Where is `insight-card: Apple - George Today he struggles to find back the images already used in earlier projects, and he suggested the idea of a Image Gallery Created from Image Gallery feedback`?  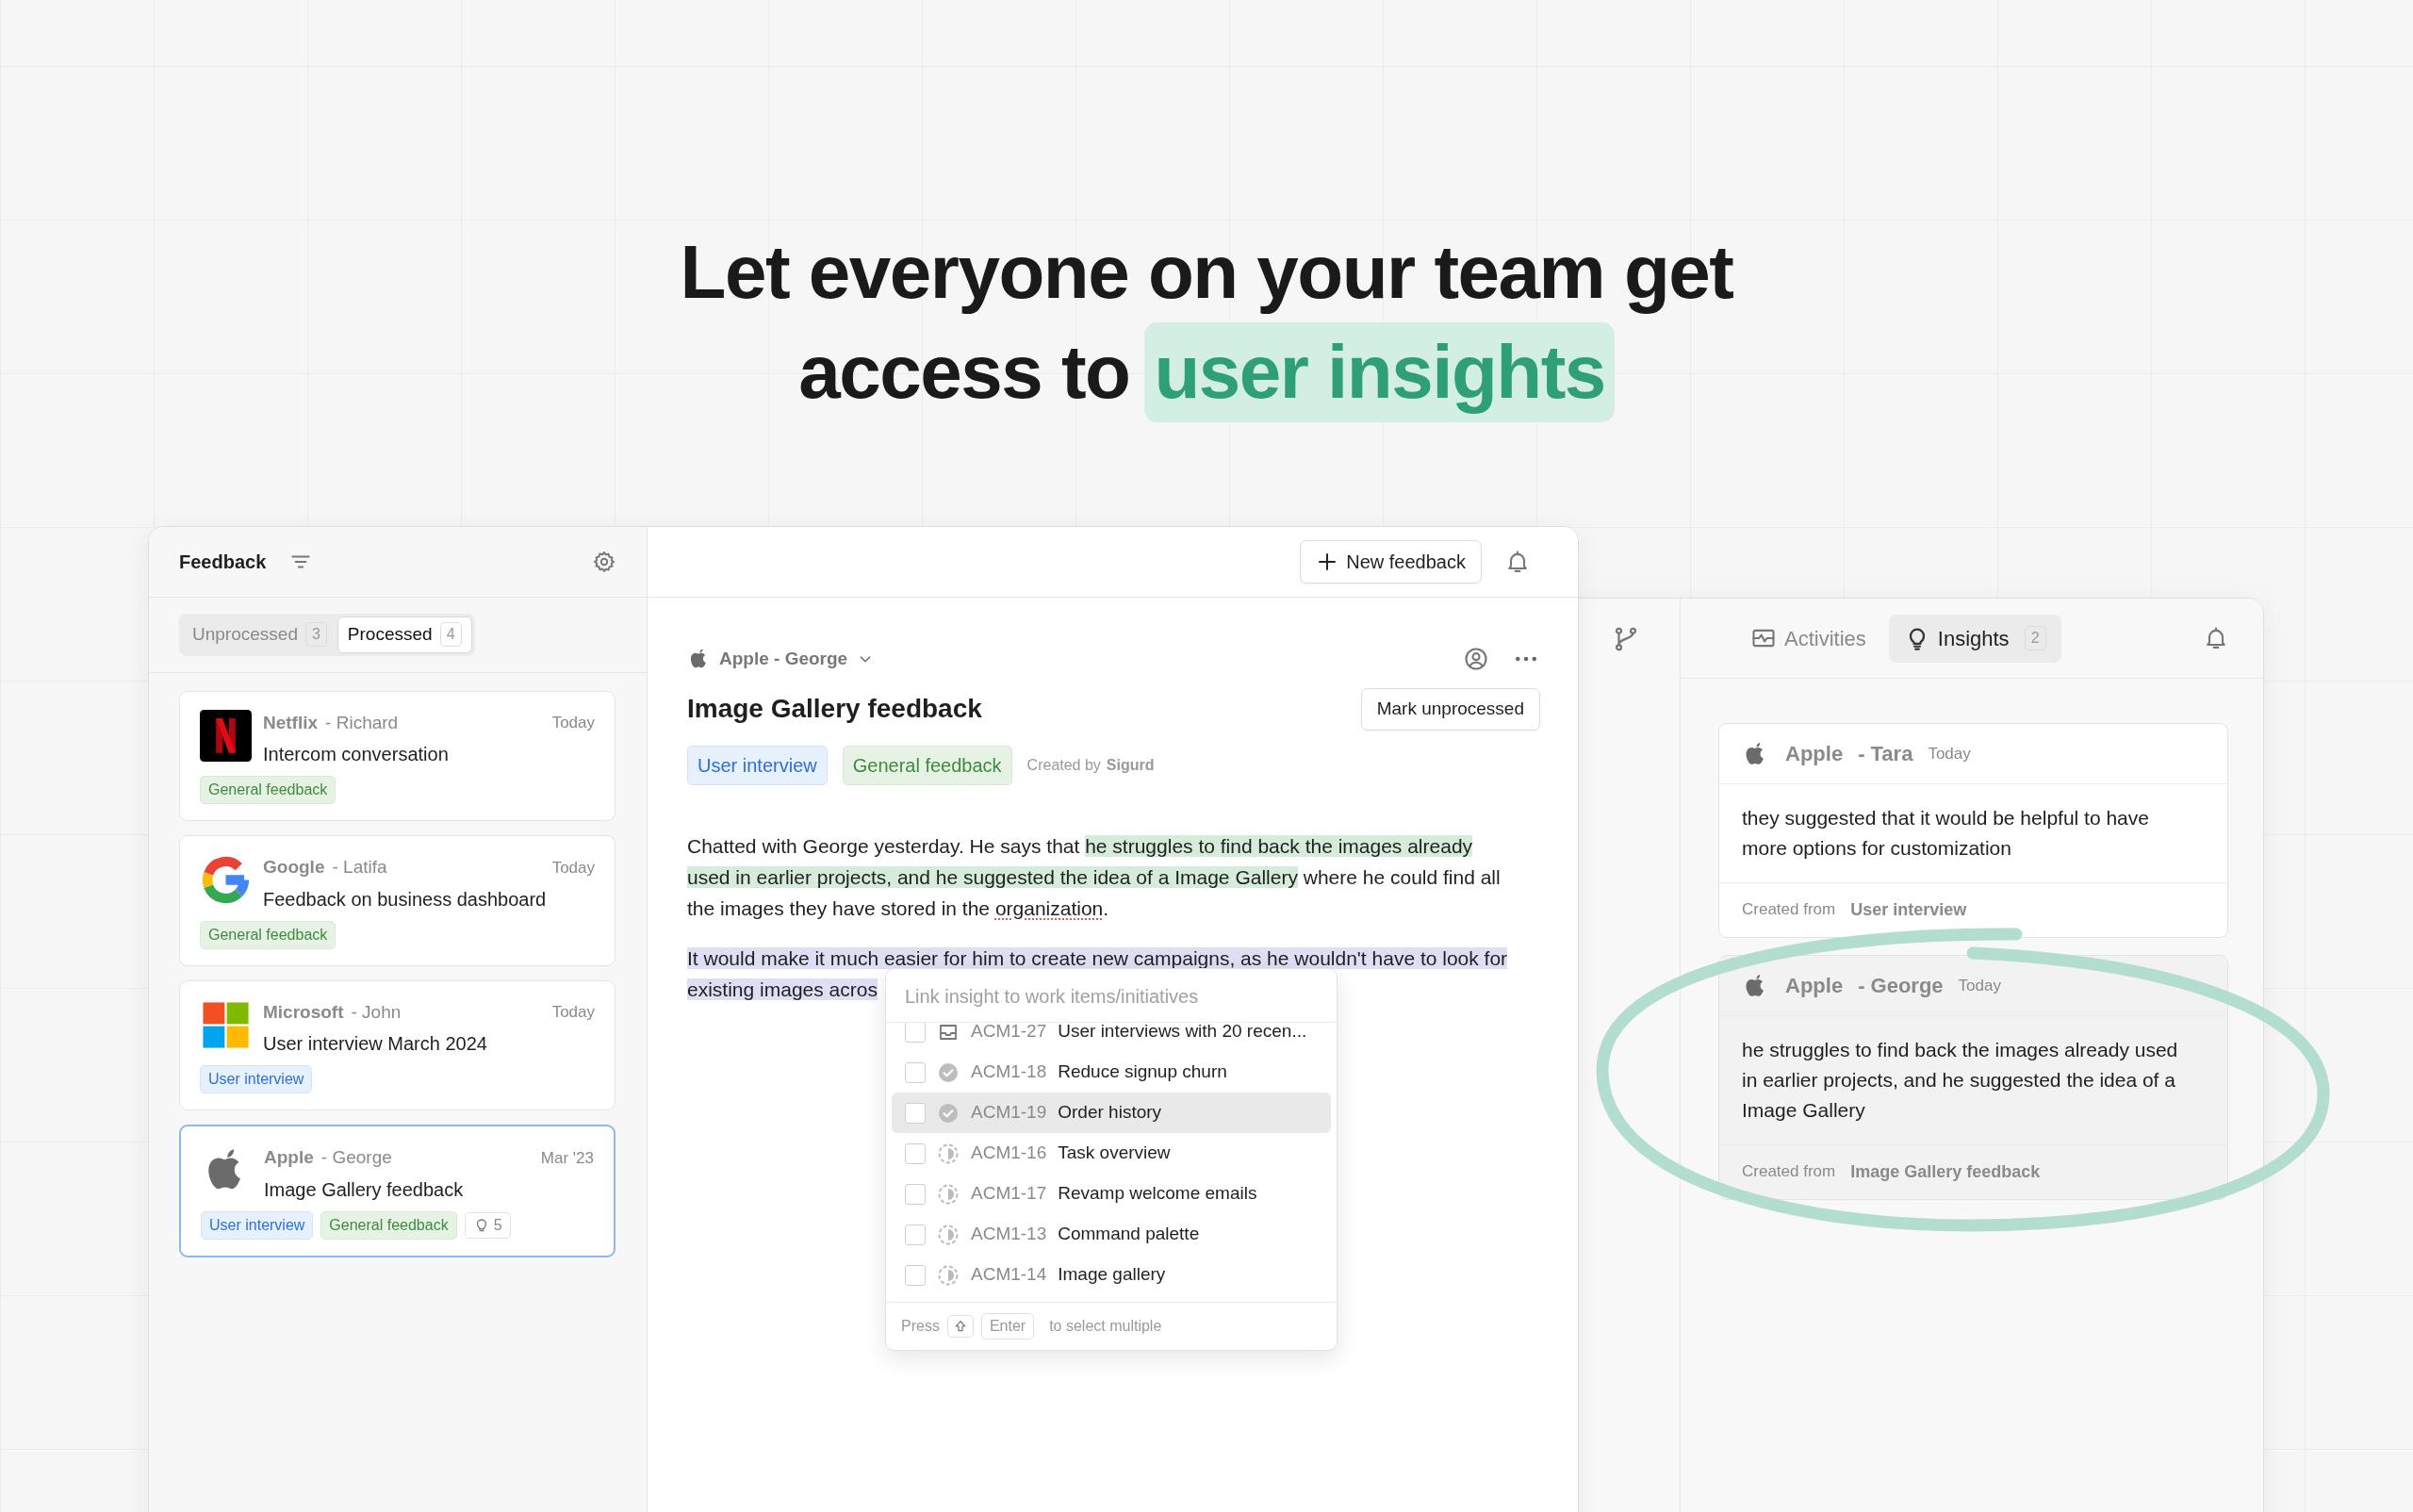
insight-card: Apple - George Today he struggles to find back the images already used in earlier projects, and he suggested the idea of a Image Gallery Created from Image Gallery feedback is located at coordinates (1973, 1077).